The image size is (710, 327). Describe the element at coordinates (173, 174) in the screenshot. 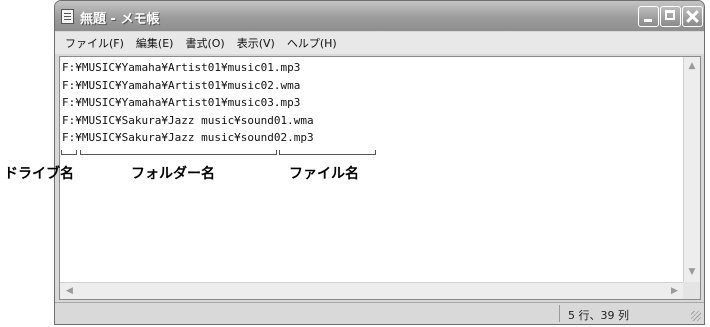

I see `folder-name-label: フォルダー名` at that location.